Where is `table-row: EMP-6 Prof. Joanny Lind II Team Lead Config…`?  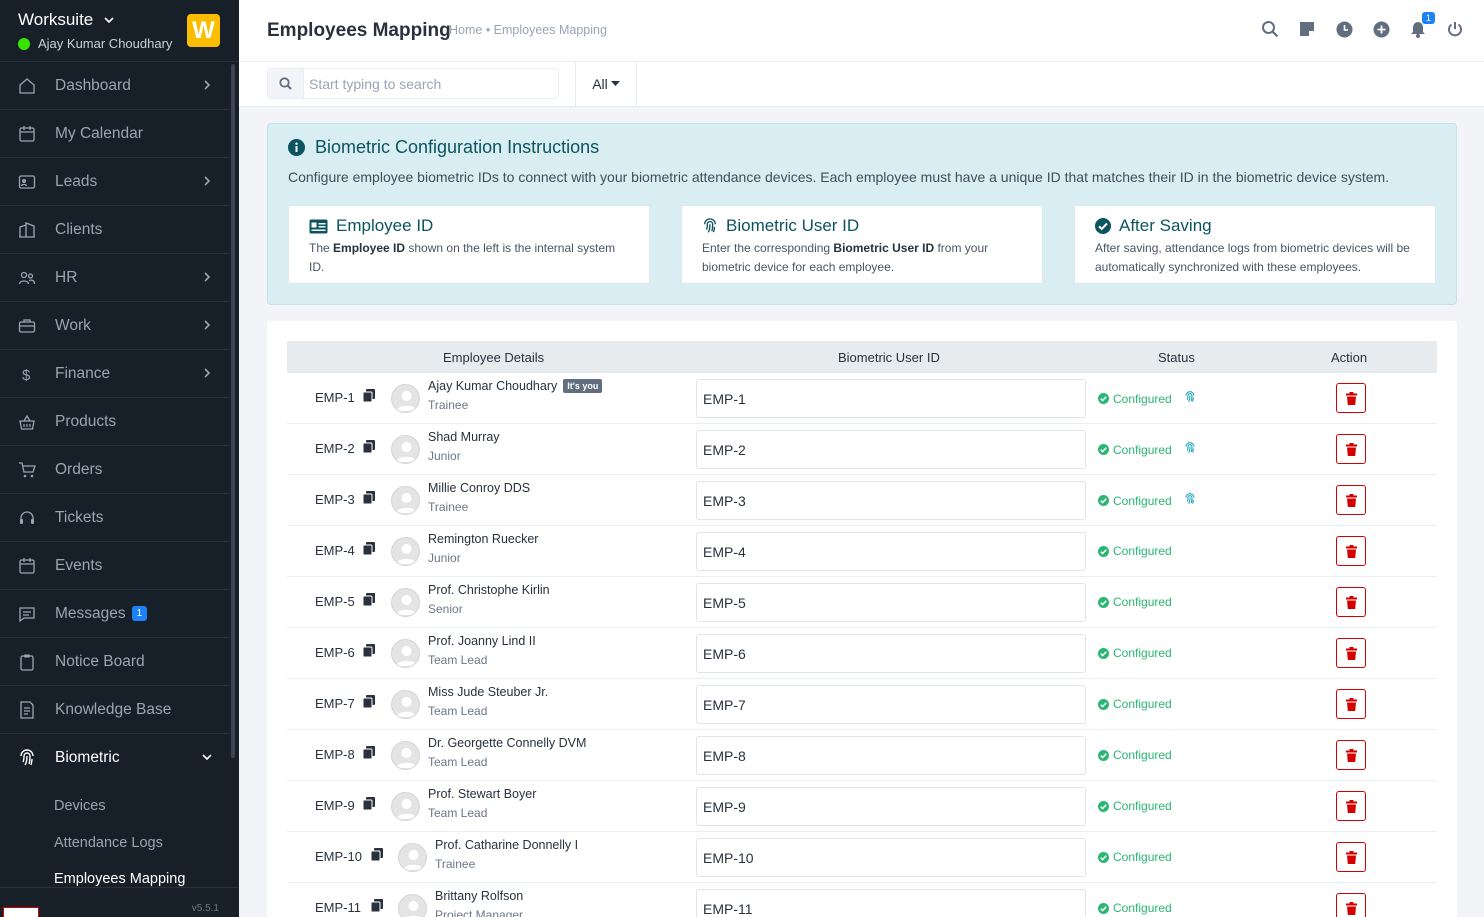
table-row: EMP-6 Prof. Joanny Lind II Team Lead Config… is located at coordinates (862, 653).